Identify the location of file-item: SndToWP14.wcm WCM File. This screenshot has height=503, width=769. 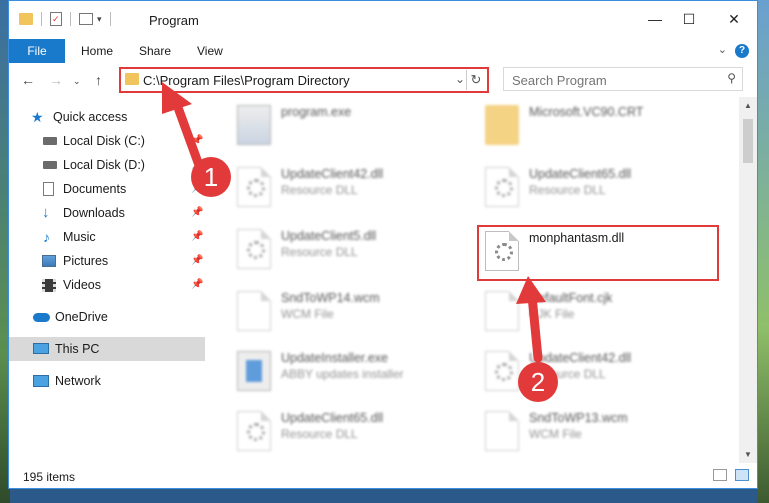
(344, 314).